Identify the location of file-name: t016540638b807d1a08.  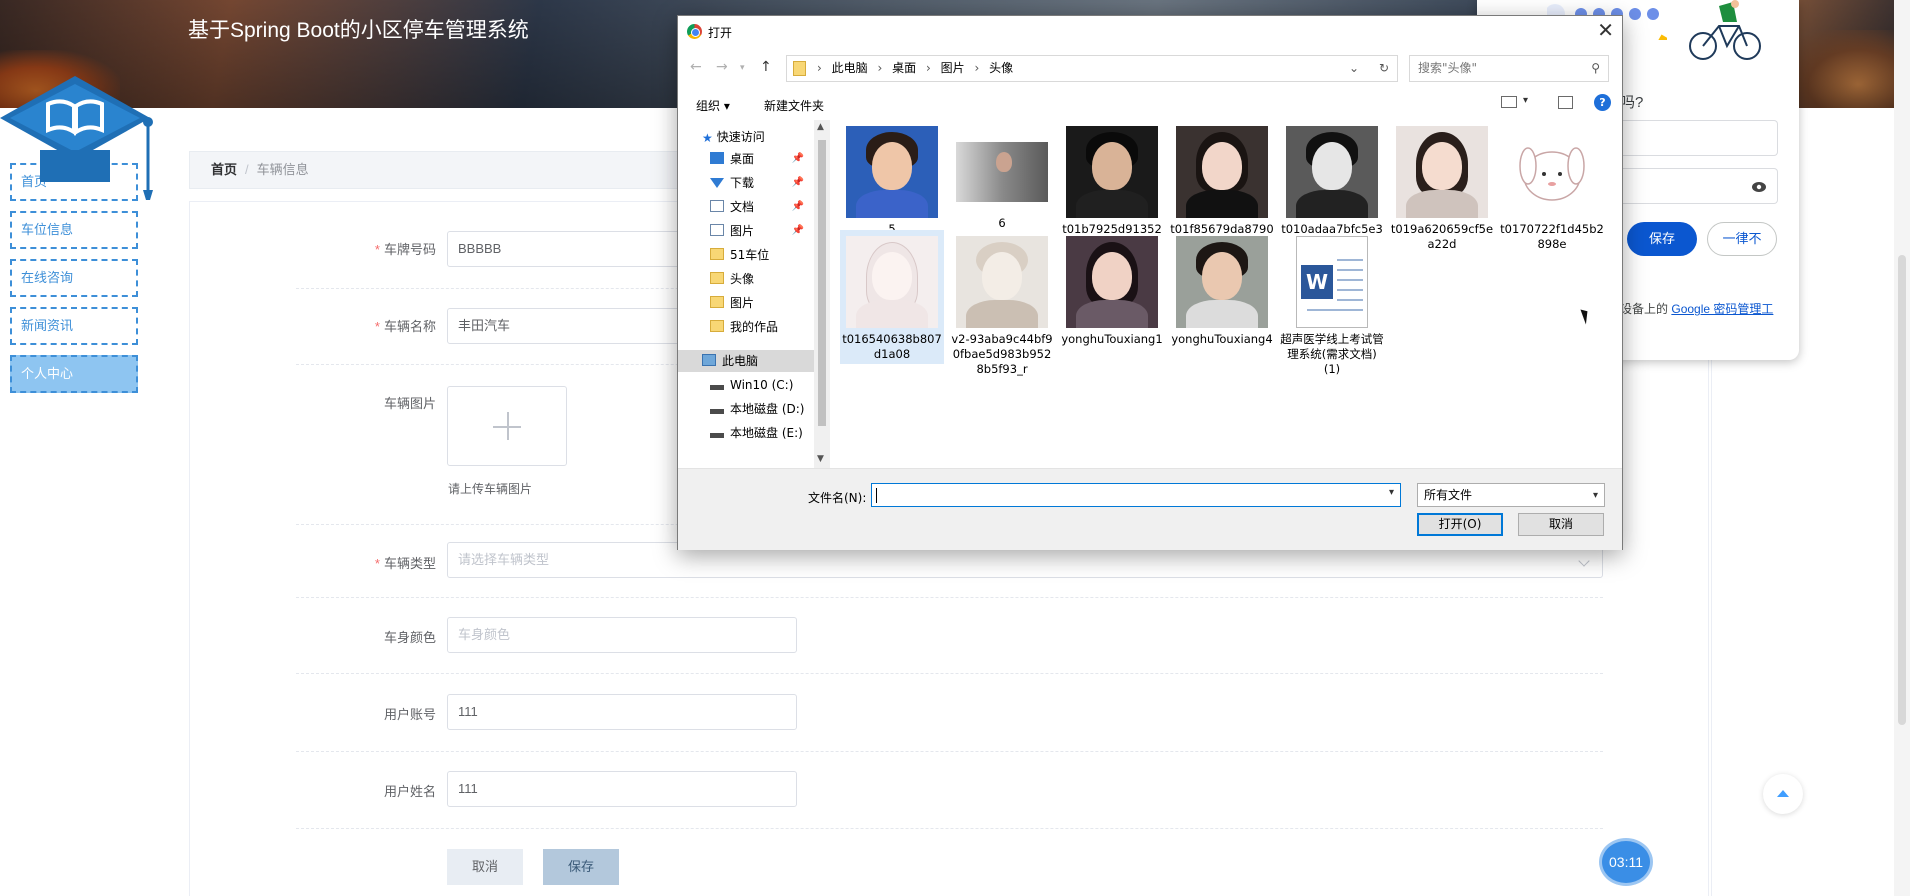
(892, 346).